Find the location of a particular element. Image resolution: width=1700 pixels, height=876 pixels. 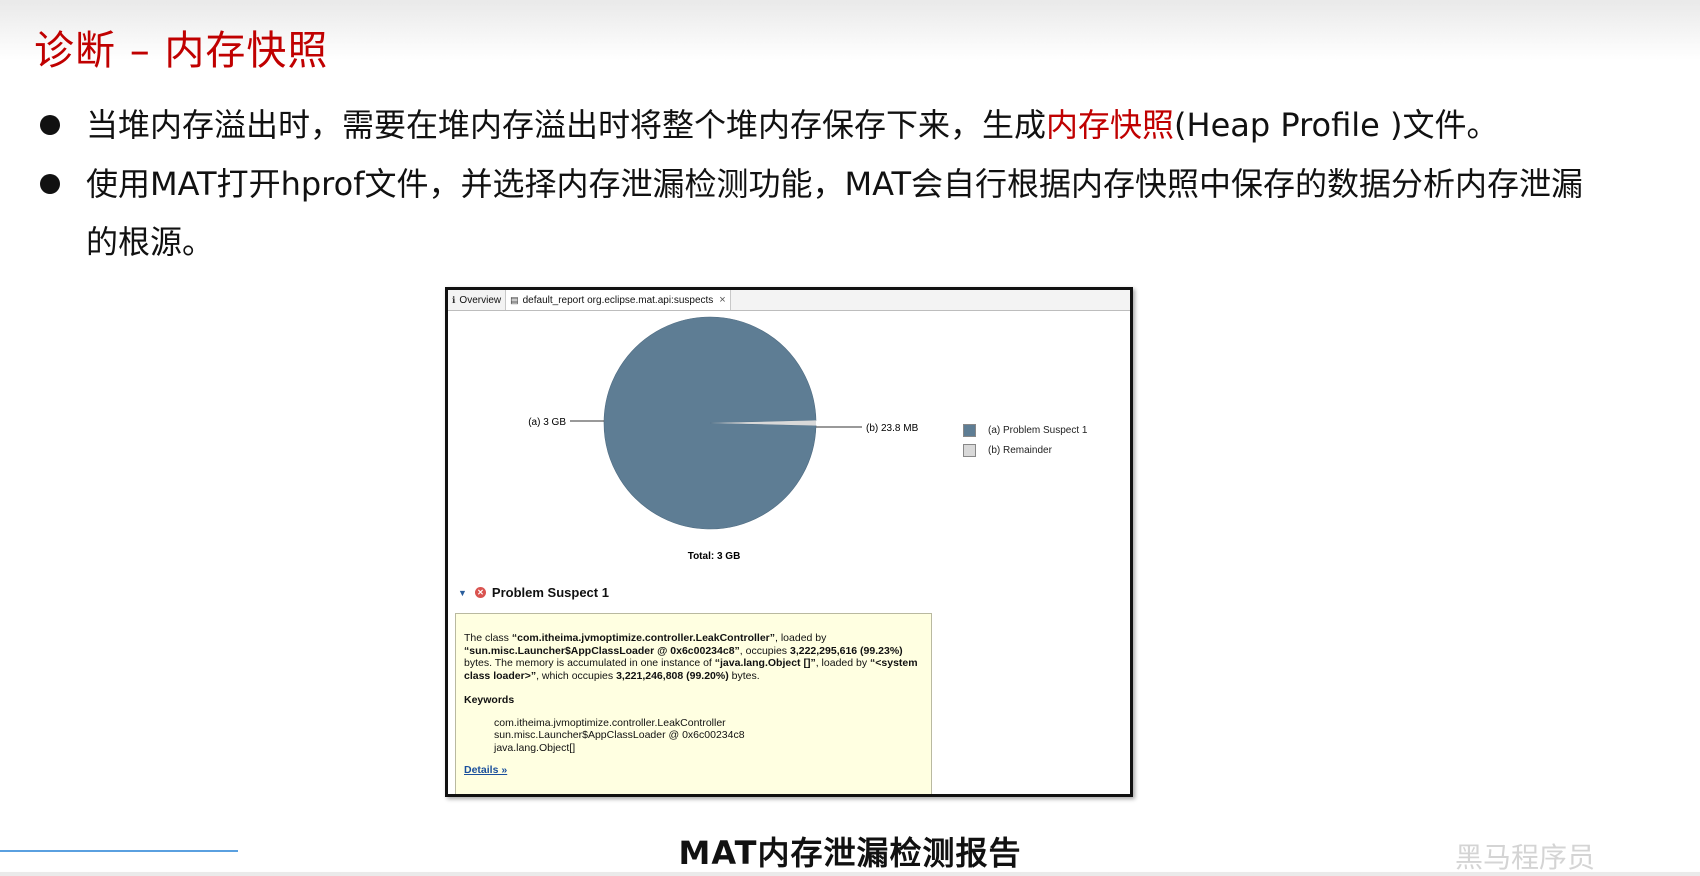

chevron-down-icon: ▼ is located at coordinates (462, 593).